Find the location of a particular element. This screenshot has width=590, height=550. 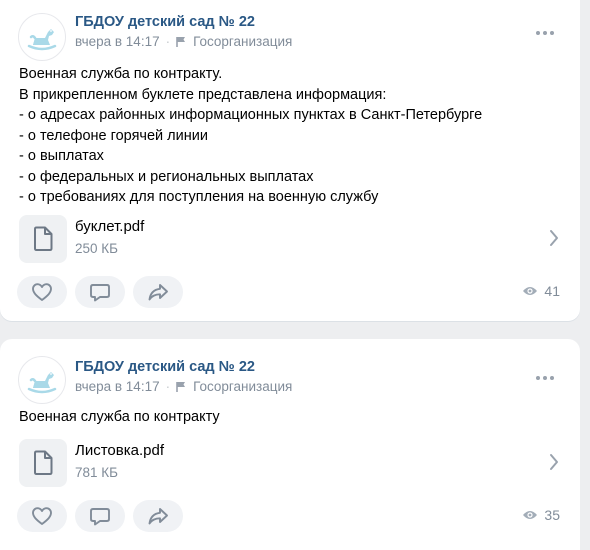

views-counter: 35 is located at coordinates (541, 515).